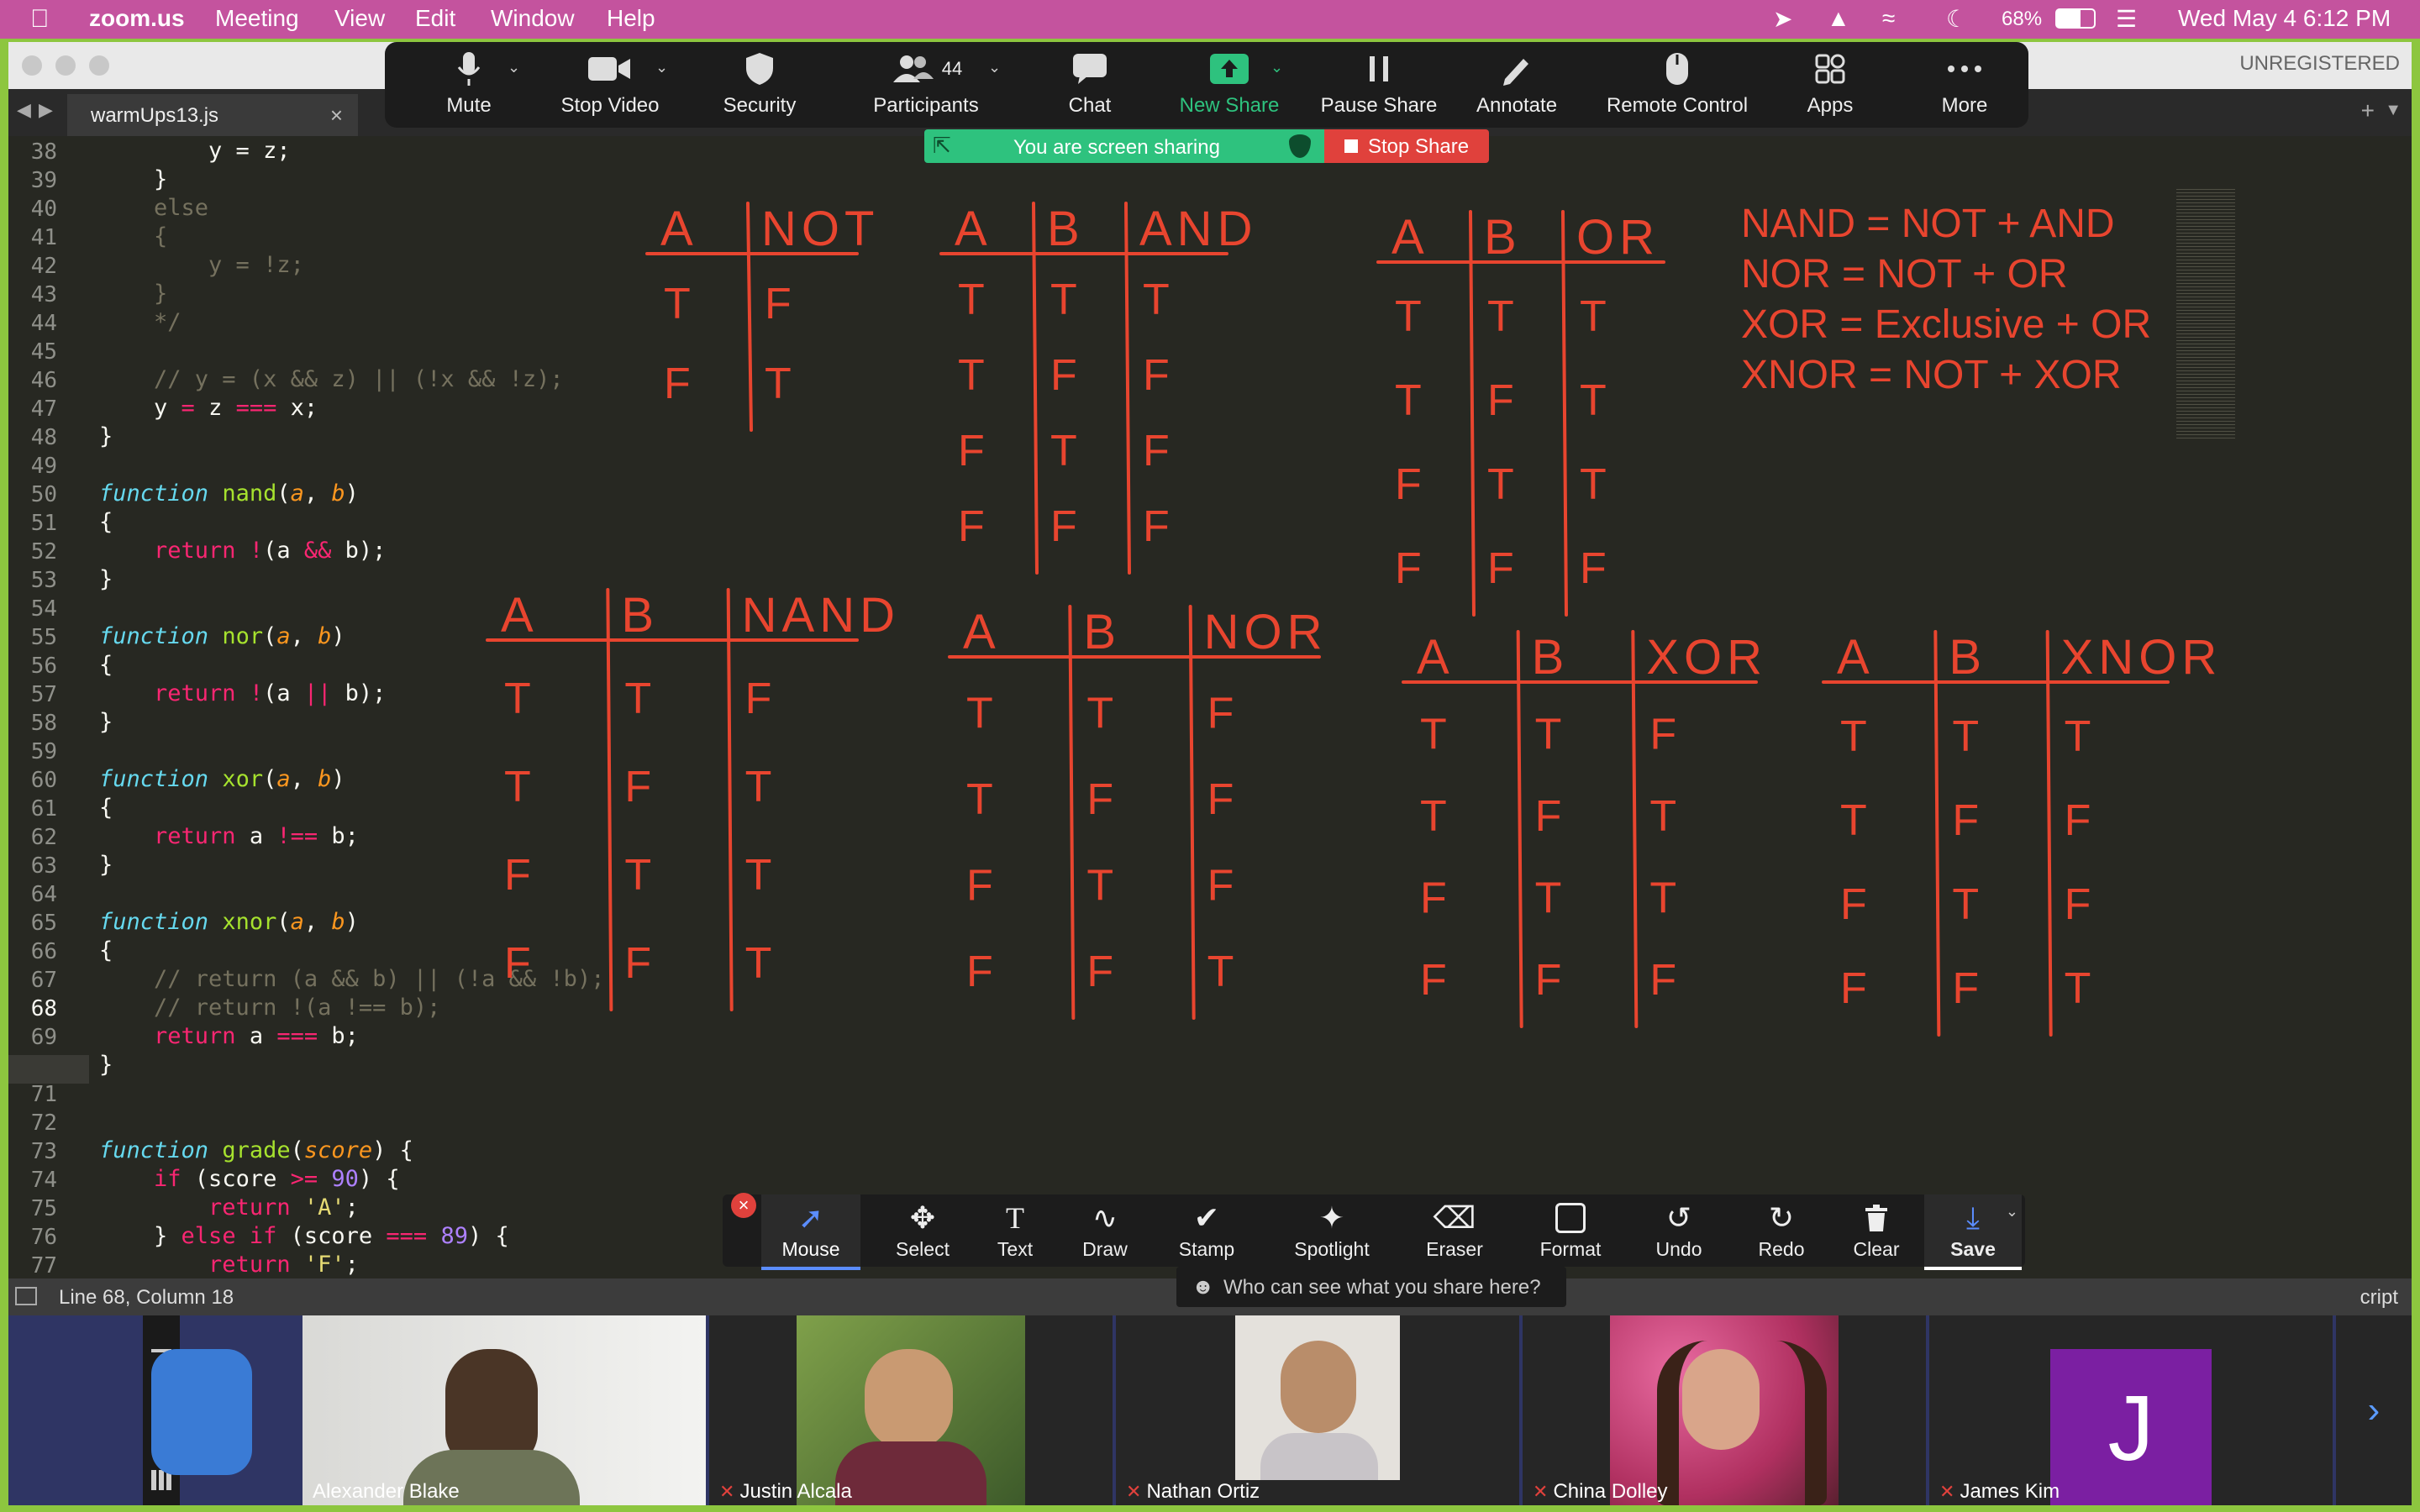  What do you see at coordinates (1830, 85) in the screenshot?
I see `apps-button: Apps` at bounding box center [1830, 85].